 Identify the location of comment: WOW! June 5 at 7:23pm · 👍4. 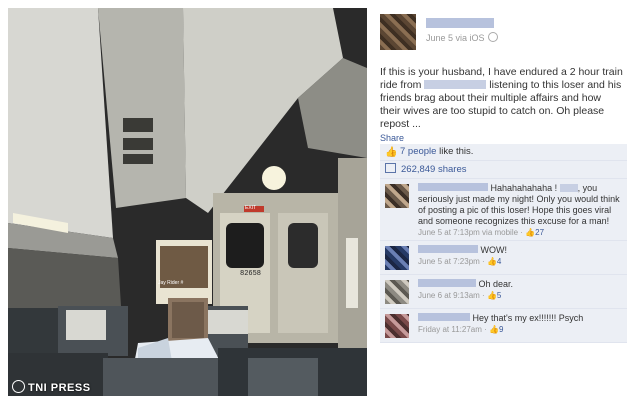
(503, 258).